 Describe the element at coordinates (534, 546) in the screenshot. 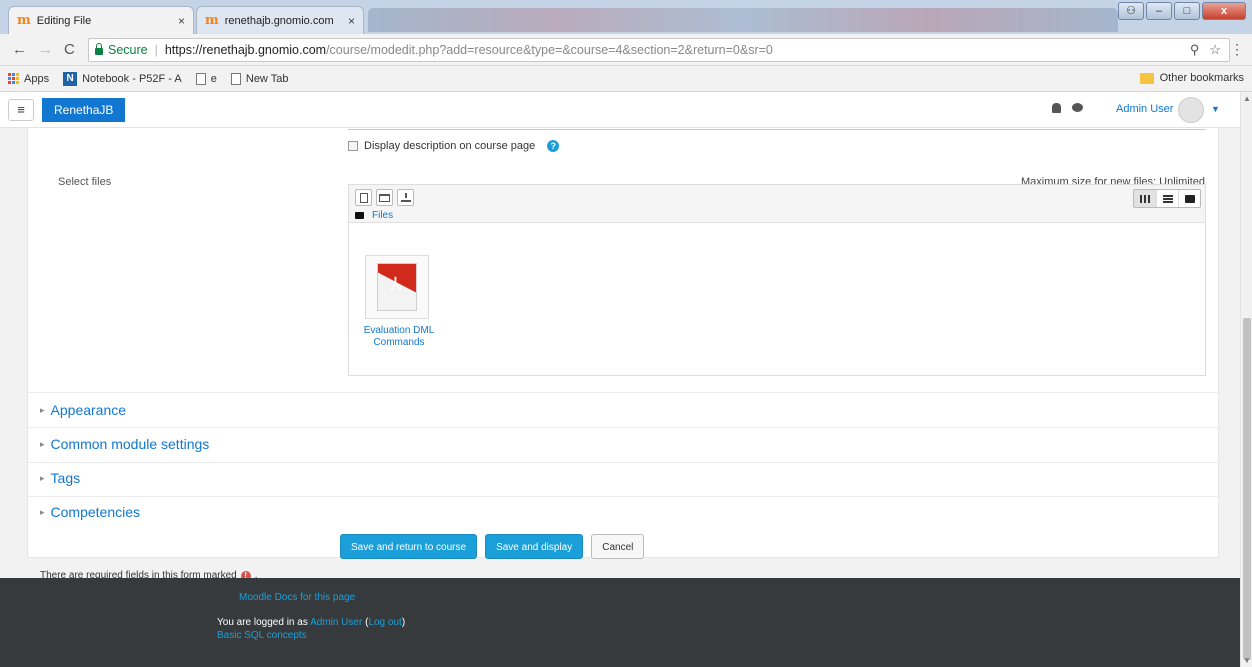

I see `save-and-display-button: Save and display` at that location.